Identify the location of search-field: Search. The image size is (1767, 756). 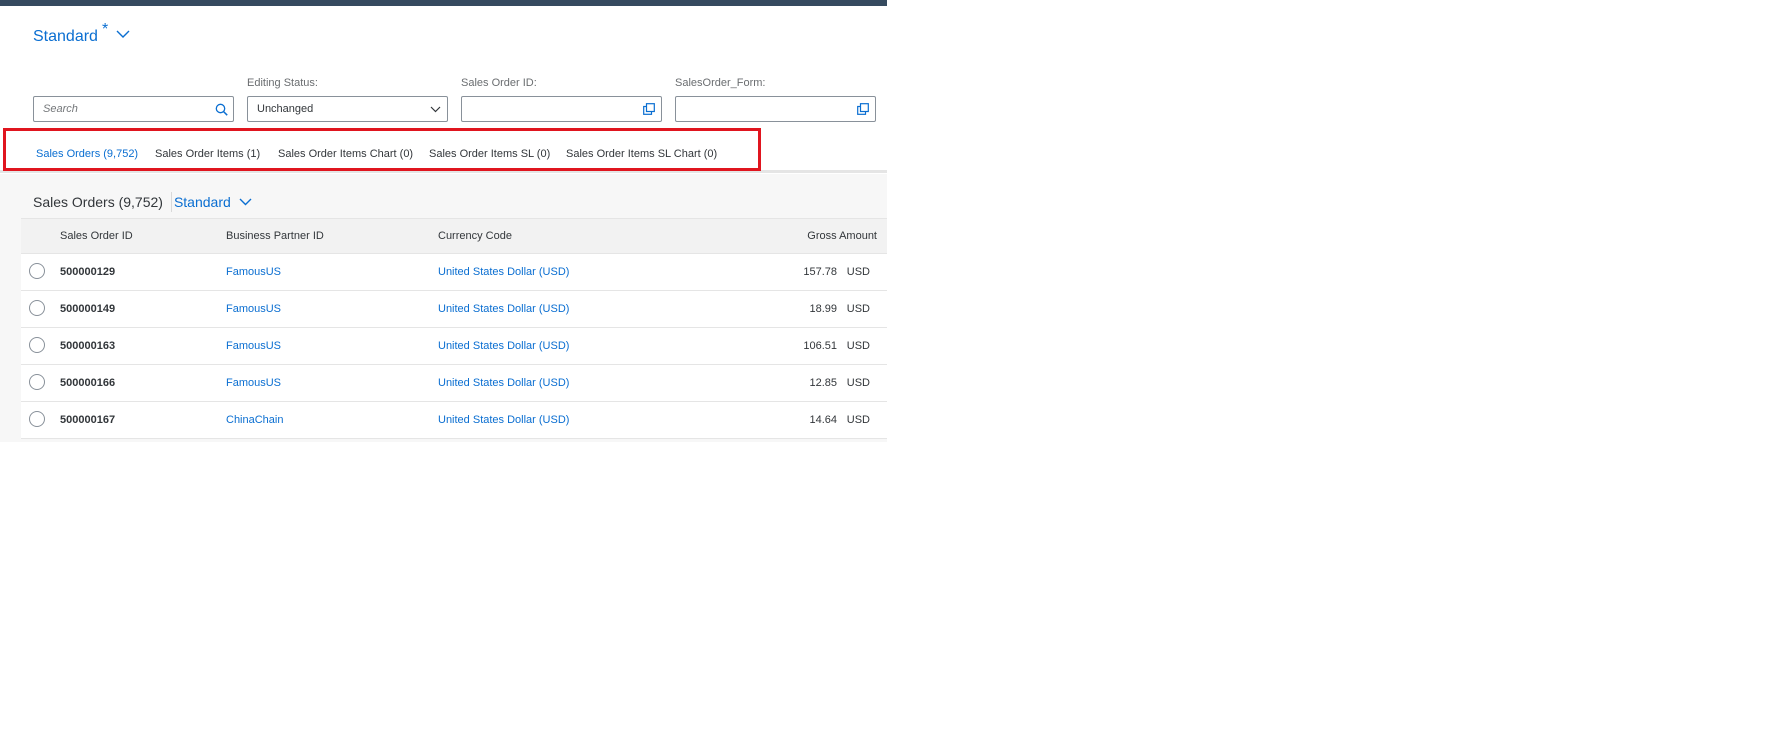
(133, 109).